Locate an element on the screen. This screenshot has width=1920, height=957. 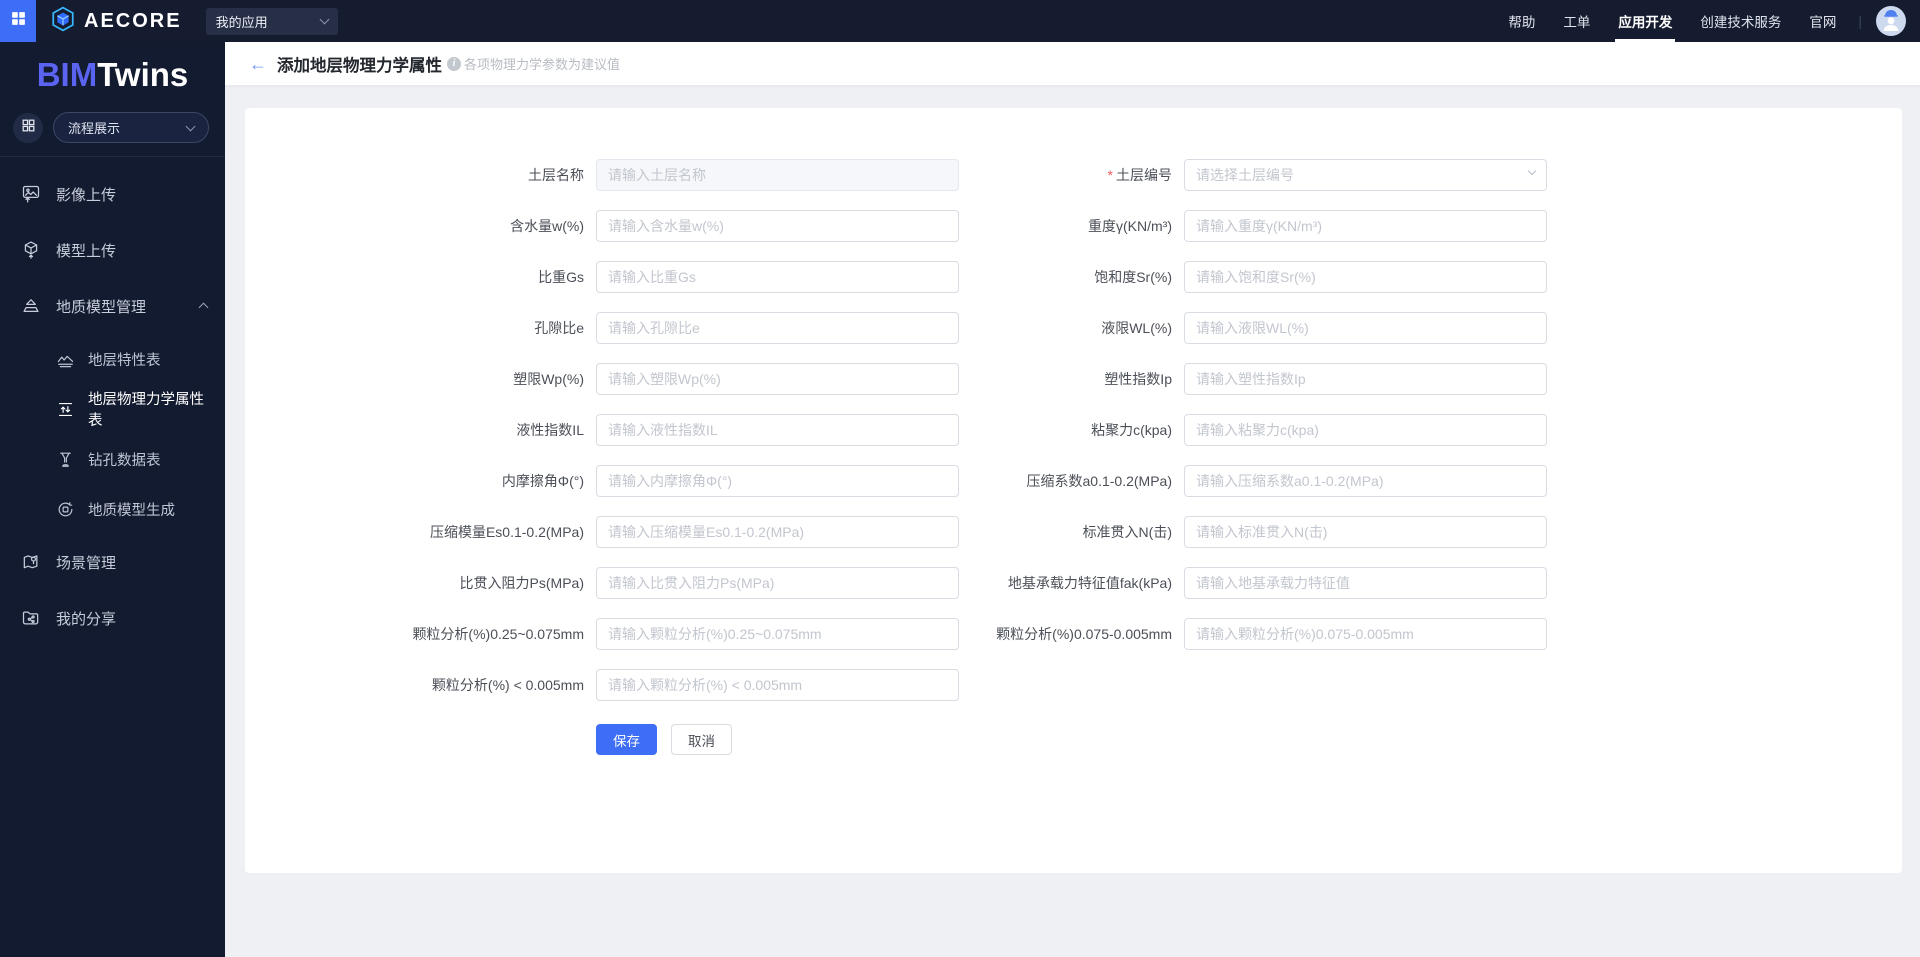
field-label: 塑性指数Ip is located at coordinates (1065, 379).